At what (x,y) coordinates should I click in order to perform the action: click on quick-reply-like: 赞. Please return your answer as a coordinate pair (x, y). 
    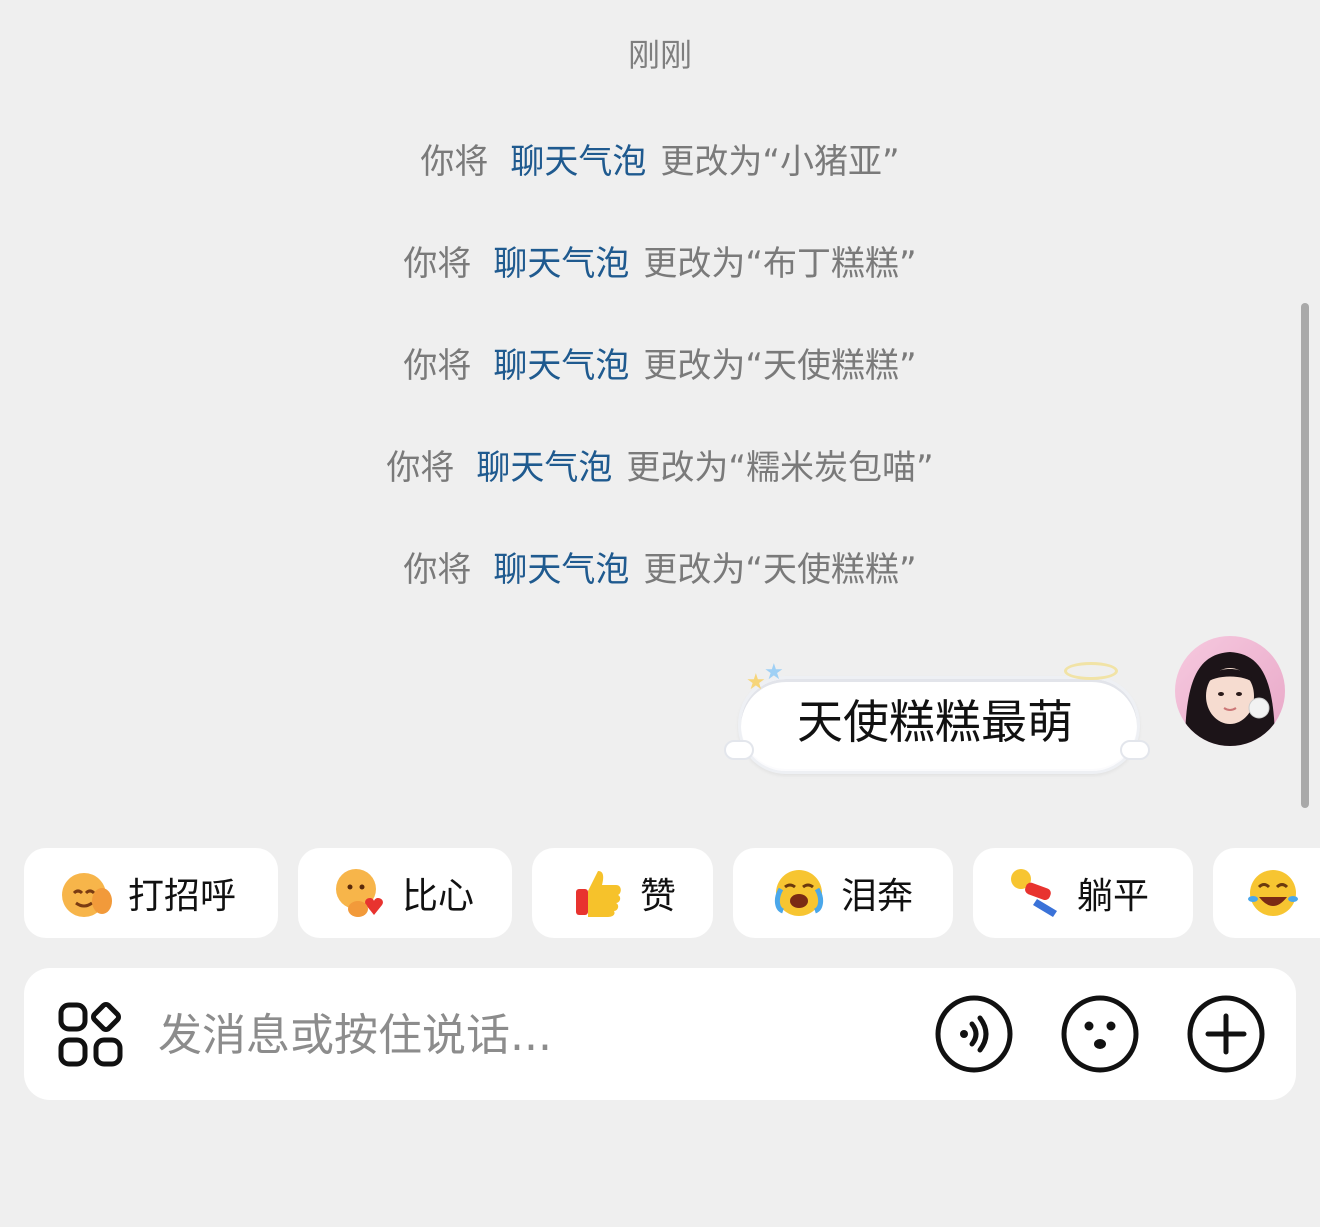
    Looking at the image, I should click on (622, 893).